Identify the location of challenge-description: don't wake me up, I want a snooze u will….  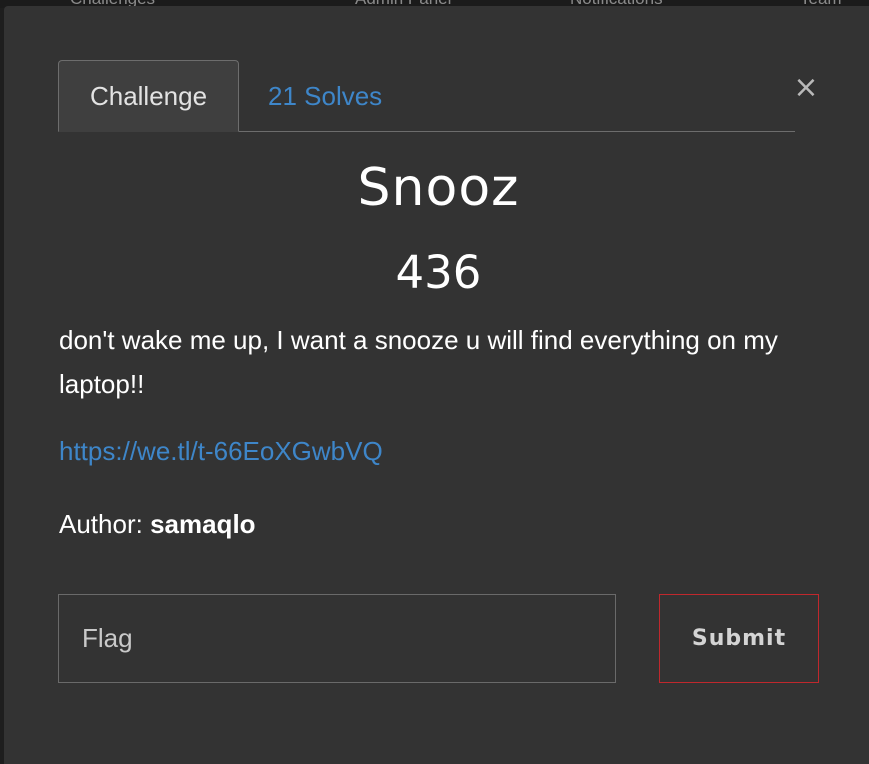
(418, 362).